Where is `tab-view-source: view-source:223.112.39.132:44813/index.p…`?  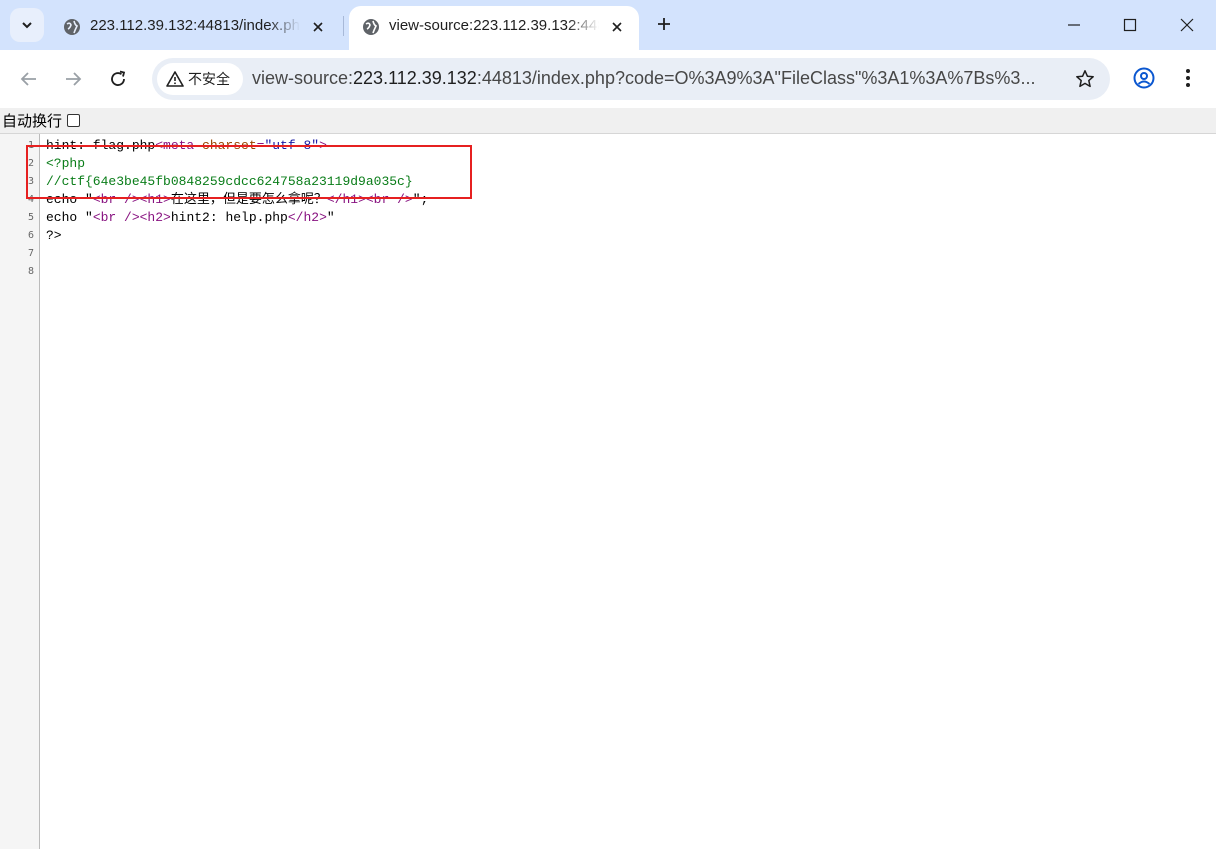
tab-view-source: view-source:223.112.39.132:44813/index.p… is located at coordinates (494, 28).